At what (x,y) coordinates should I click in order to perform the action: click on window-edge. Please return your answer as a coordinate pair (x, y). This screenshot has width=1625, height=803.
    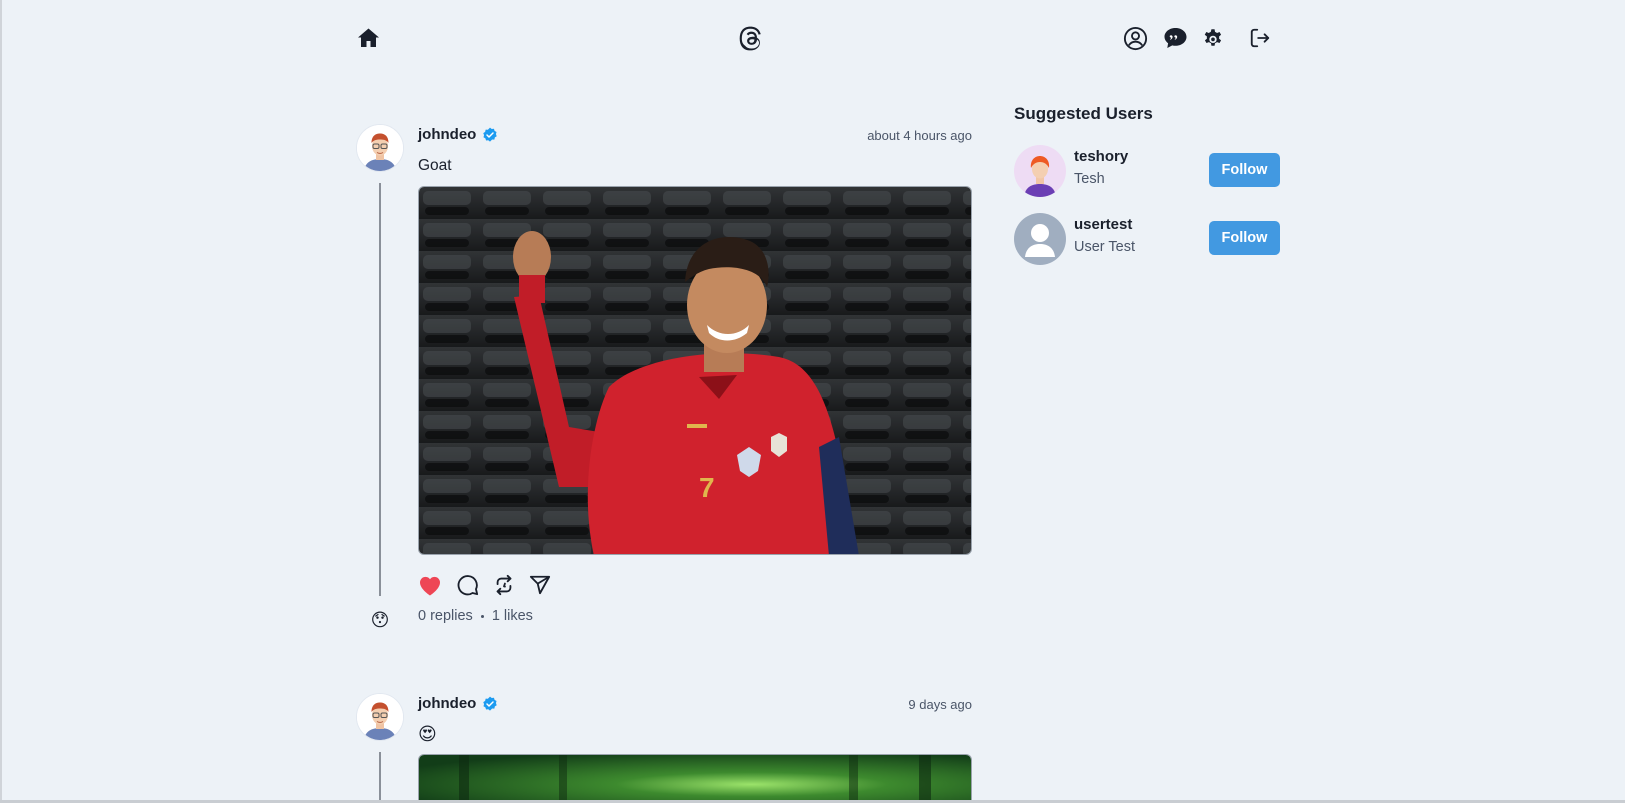
    Looking at the image, I should click on (1, 401).